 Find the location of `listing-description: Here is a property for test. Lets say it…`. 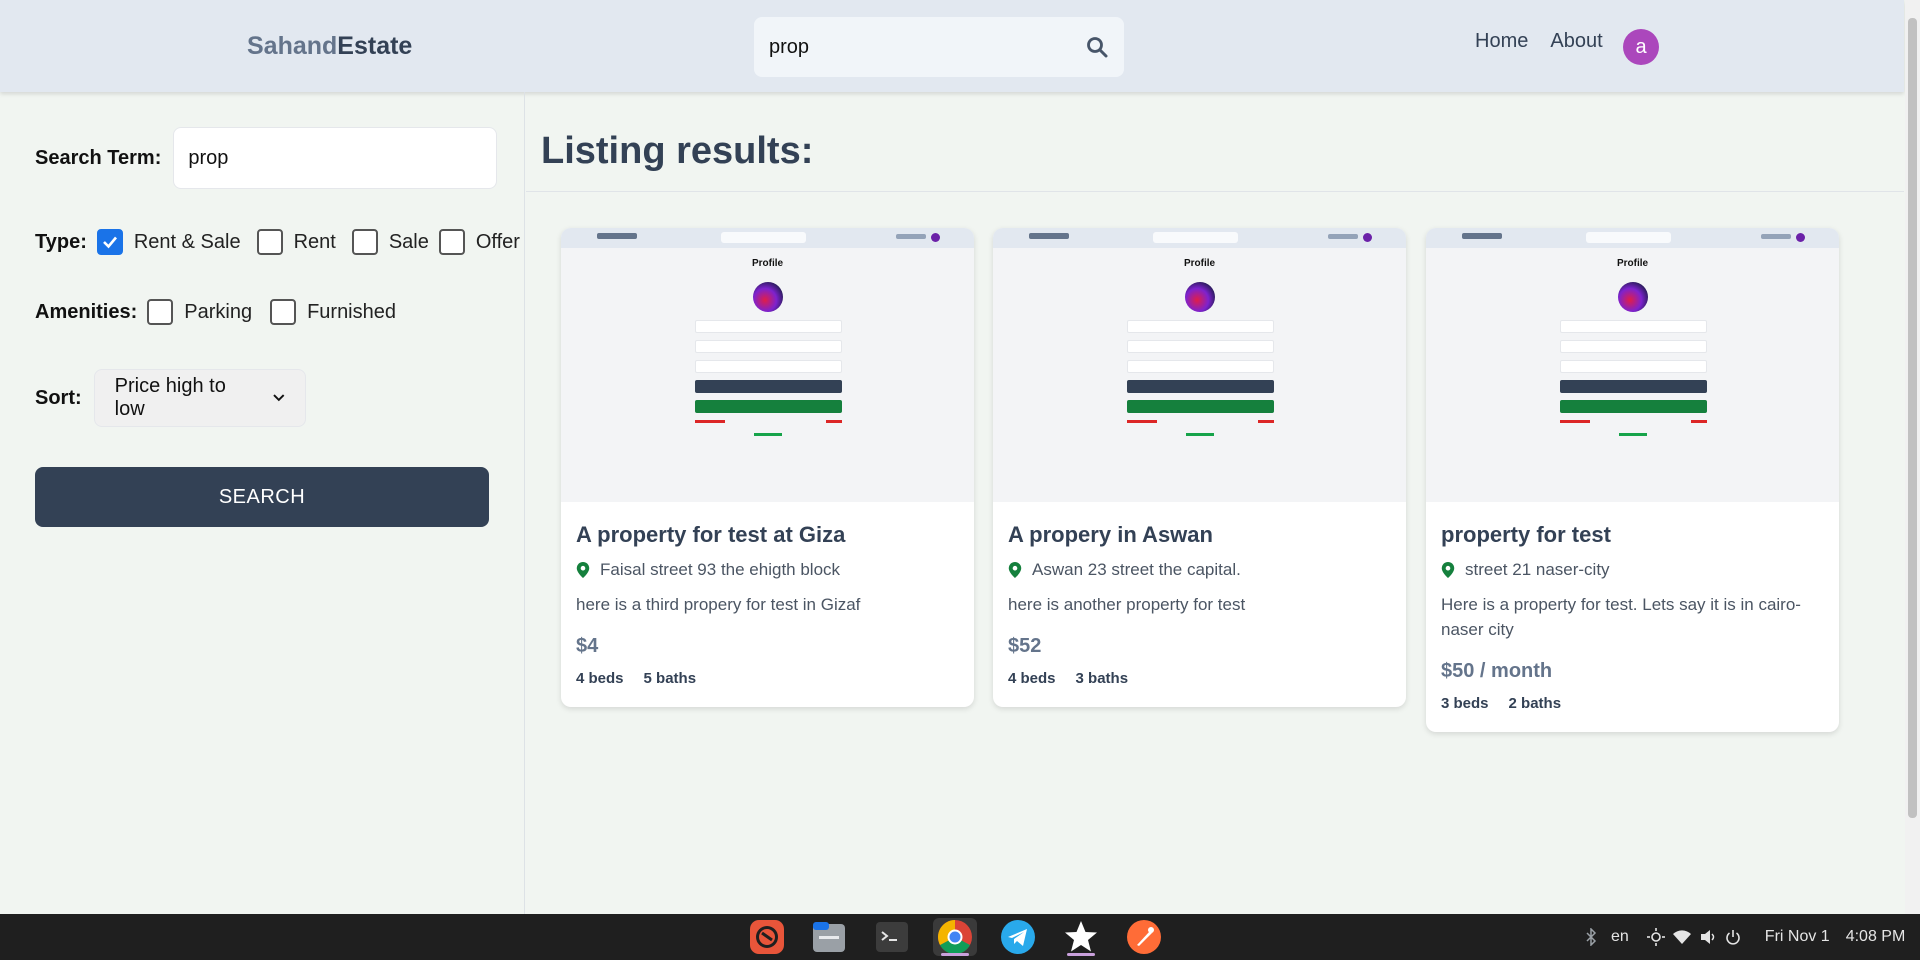

listing-description: Here is a property for test. Lets say it… is located at coordinates (1621, 617).